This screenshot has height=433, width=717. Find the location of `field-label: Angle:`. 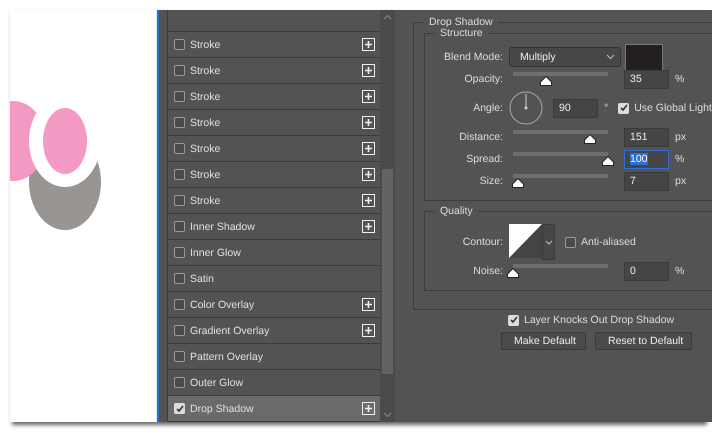

field-label: Angle: is located at coordinates (488, 108).